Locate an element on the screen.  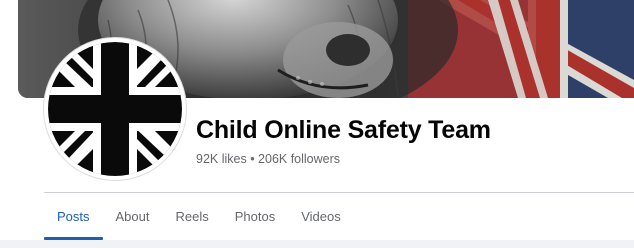
profile-tabs: Posts About Reels Photos Videos is located at coordinates (199, 216).